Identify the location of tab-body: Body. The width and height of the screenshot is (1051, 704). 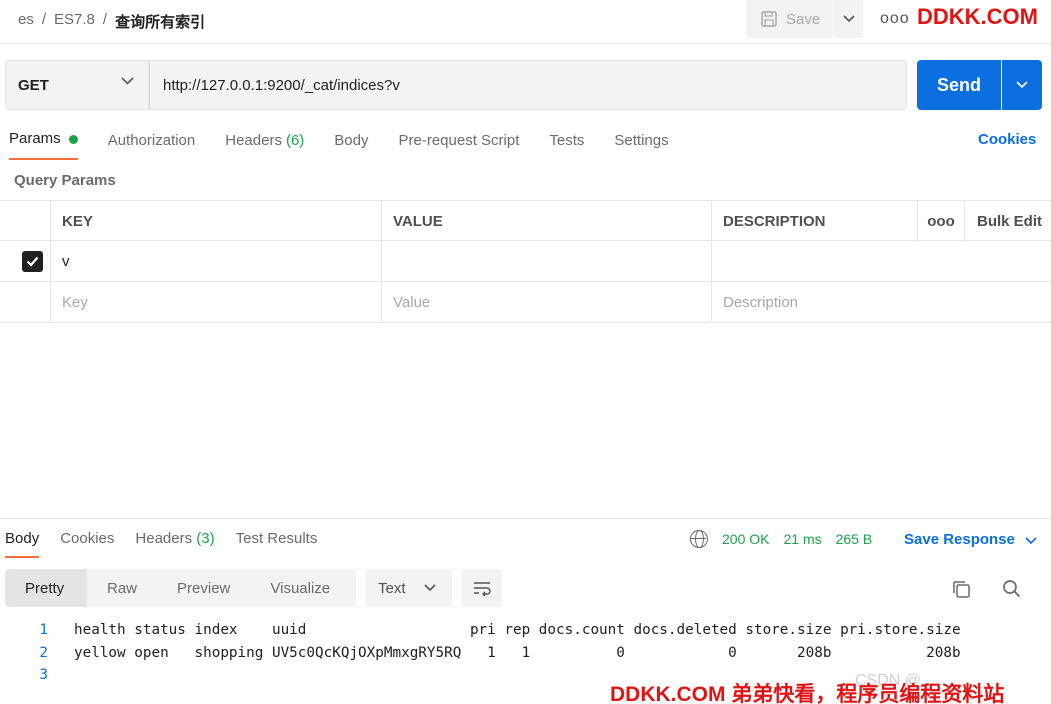
(351, 140).